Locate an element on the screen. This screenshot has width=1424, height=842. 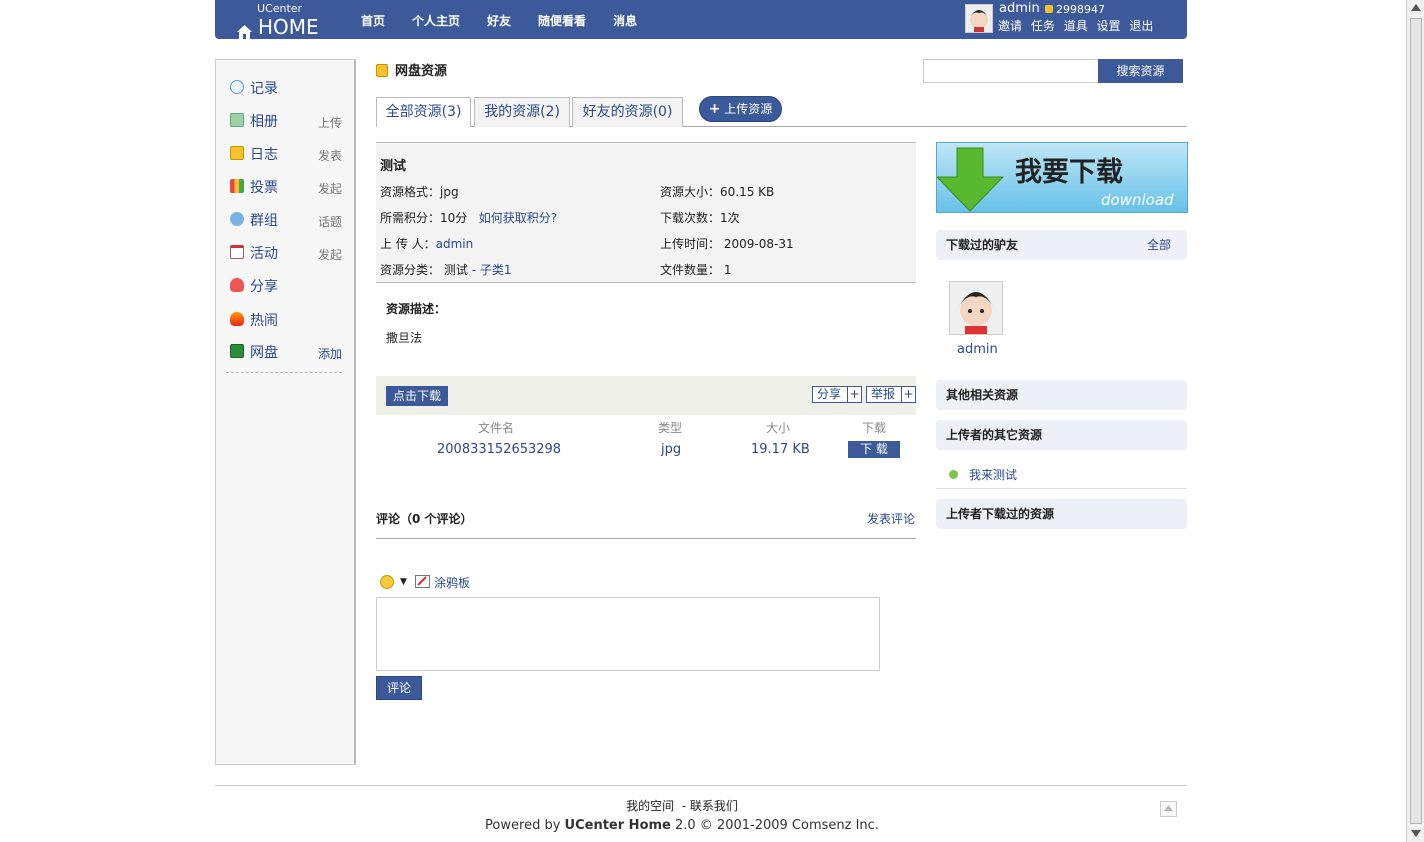
file-count-value: 1 is located at coordinates (727, 270).